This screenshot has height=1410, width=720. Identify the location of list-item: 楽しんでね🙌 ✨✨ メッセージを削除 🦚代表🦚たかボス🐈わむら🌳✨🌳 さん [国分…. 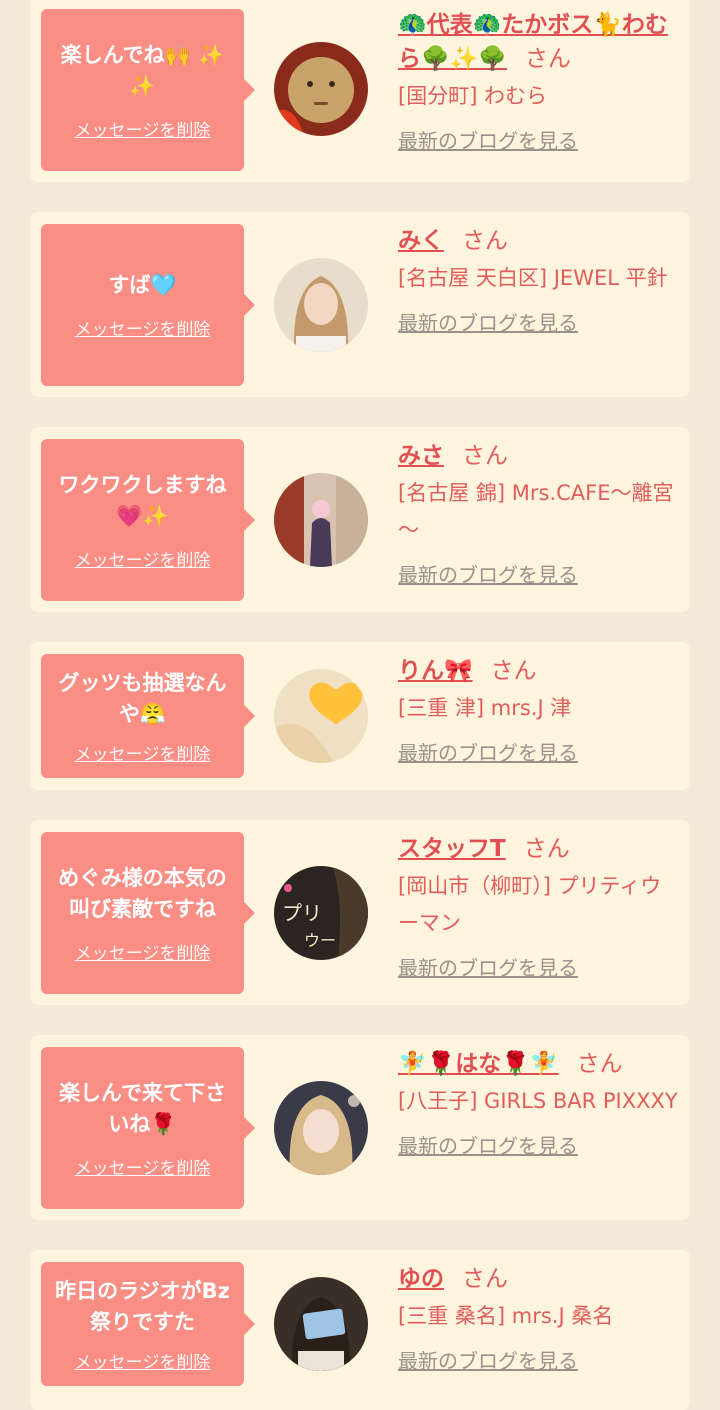
(360, 91).